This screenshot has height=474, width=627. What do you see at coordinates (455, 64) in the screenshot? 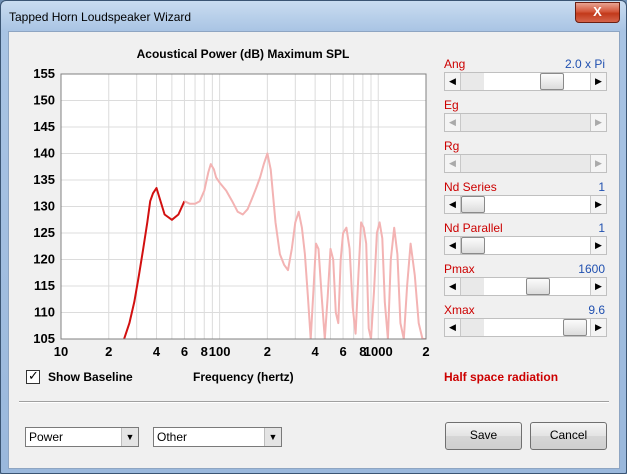
I see `param-label: Ang` at bounding box center [455, 64].